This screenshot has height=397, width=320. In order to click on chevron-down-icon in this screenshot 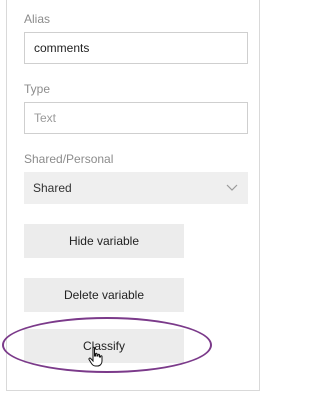, I will do `click(232, 188)`.